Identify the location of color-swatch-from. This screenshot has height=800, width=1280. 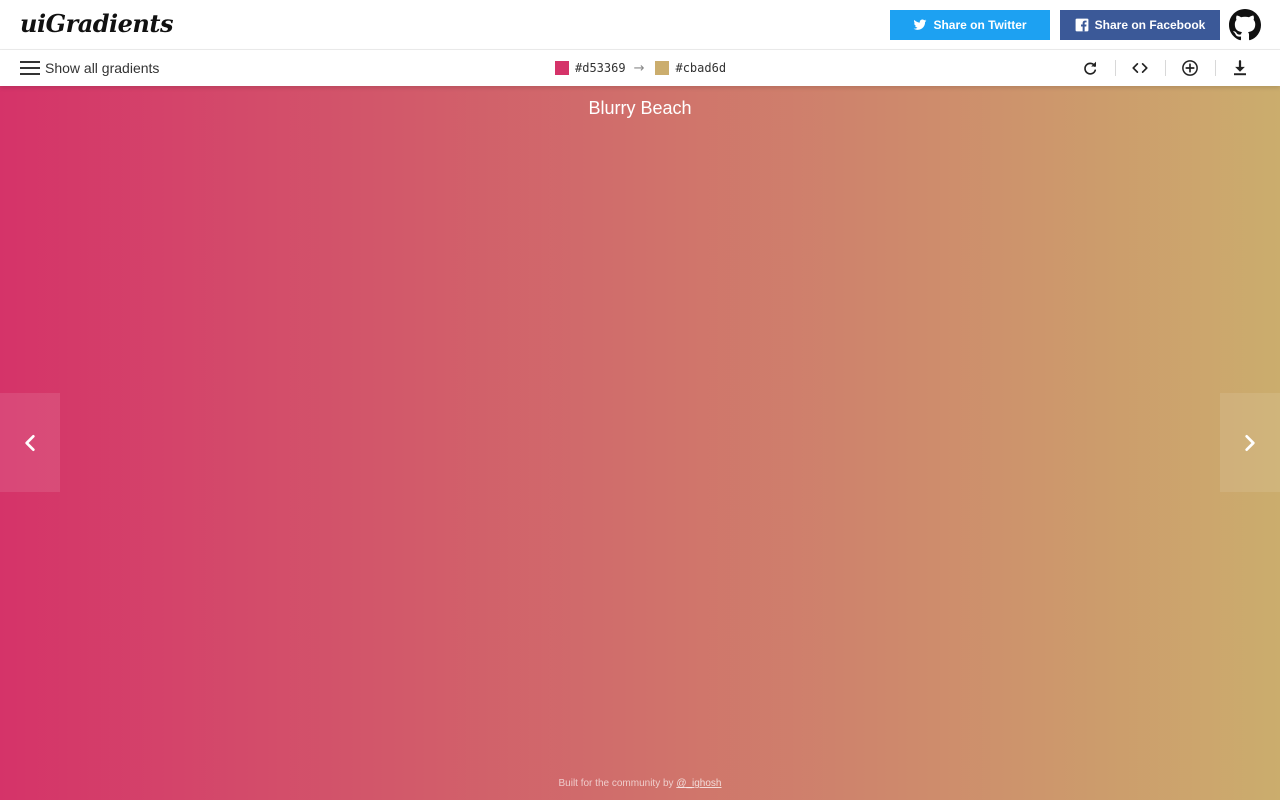
(562, 68).